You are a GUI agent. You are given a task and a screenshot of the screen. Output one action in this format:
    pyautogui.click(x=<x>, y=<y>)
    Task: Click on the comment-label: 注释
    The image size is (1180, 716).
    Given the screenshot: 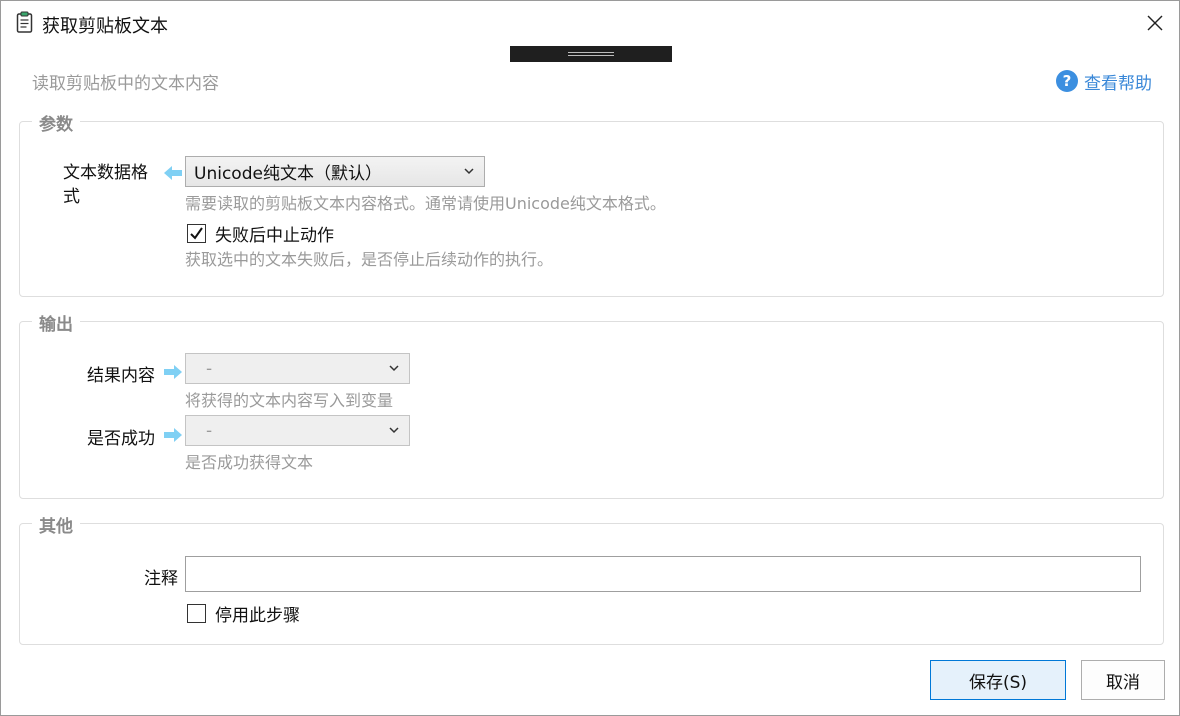 What is the action you would take?
    pyautogui.click(x=161, y=579)
    